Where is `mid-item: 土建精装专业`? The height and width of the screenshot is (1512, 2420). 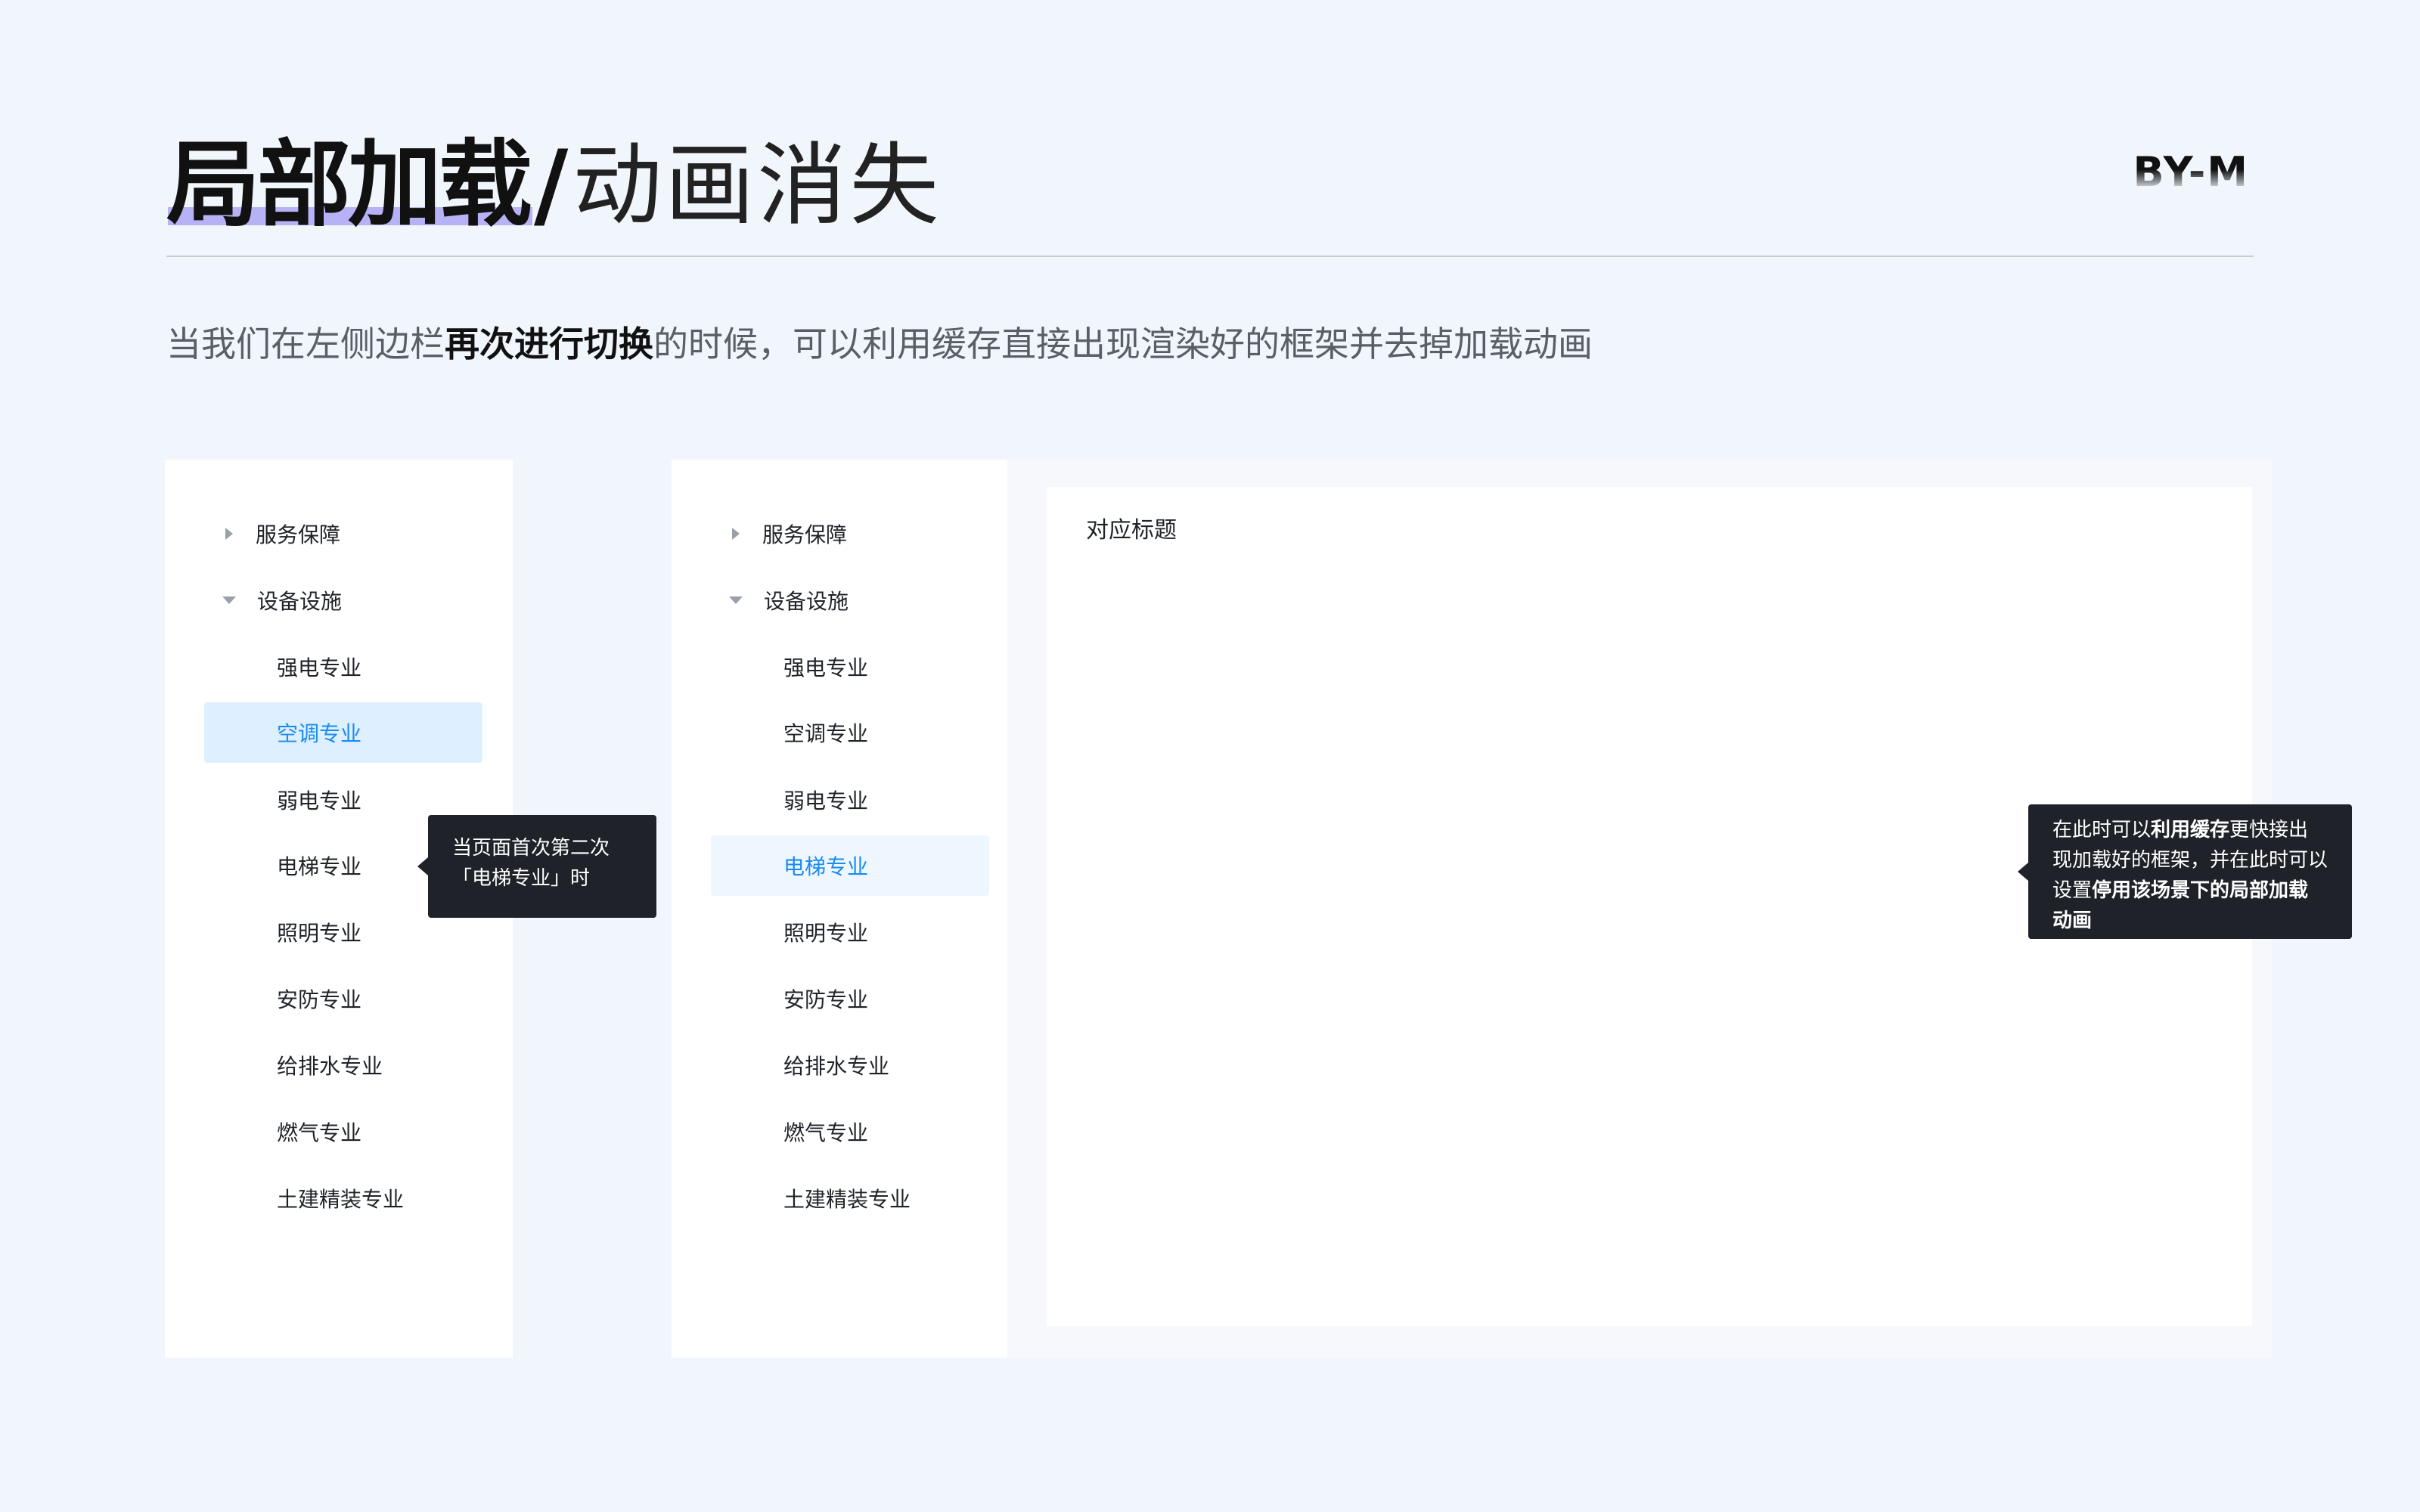
mid-item: 土建精装专业 is located at coordinates (847, 1198).